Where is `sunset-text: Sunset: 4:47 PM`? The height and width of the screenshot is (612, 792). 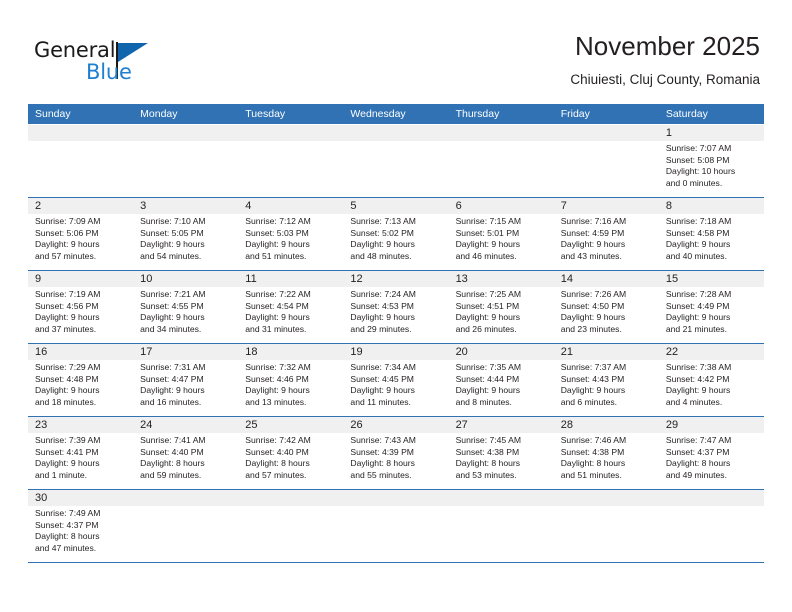
sunset-text: Sunset: 4:47 PM is located at coordinates (172, 378).